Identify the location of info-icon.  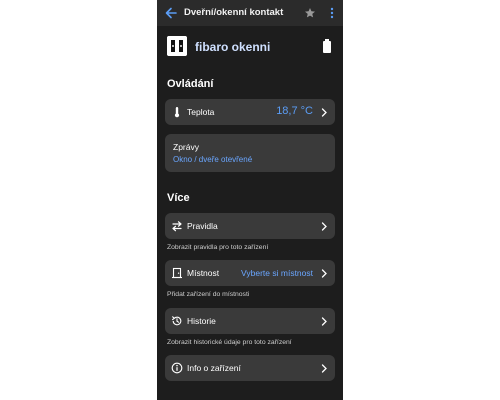
(177, 368).